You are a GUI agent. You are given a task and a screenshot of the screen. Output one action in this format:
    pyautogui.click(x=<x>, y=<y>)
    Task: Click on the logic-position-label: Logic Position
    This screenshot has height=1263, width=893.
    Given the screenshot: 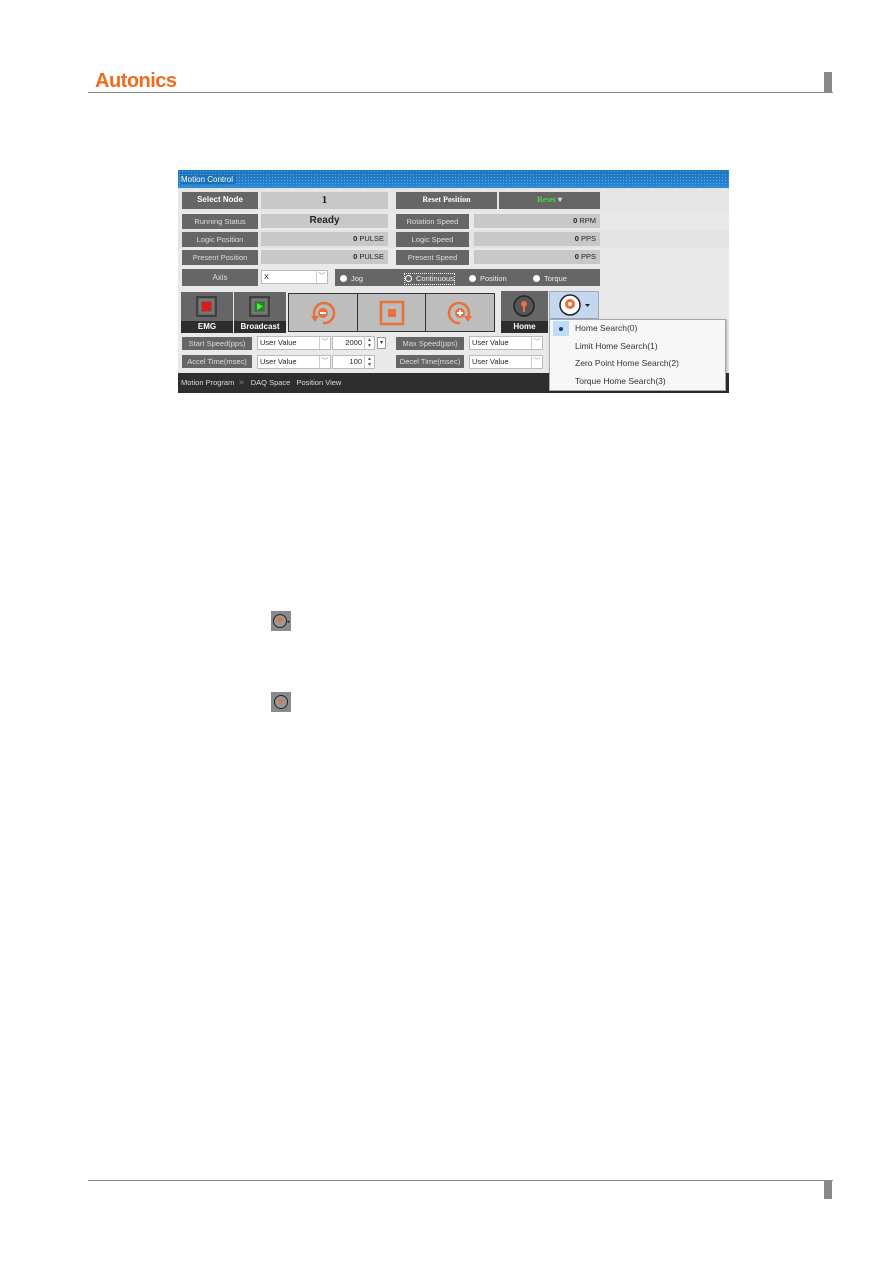 What is the action you would take?
    pyautogui.click(x=220, y=239)
    